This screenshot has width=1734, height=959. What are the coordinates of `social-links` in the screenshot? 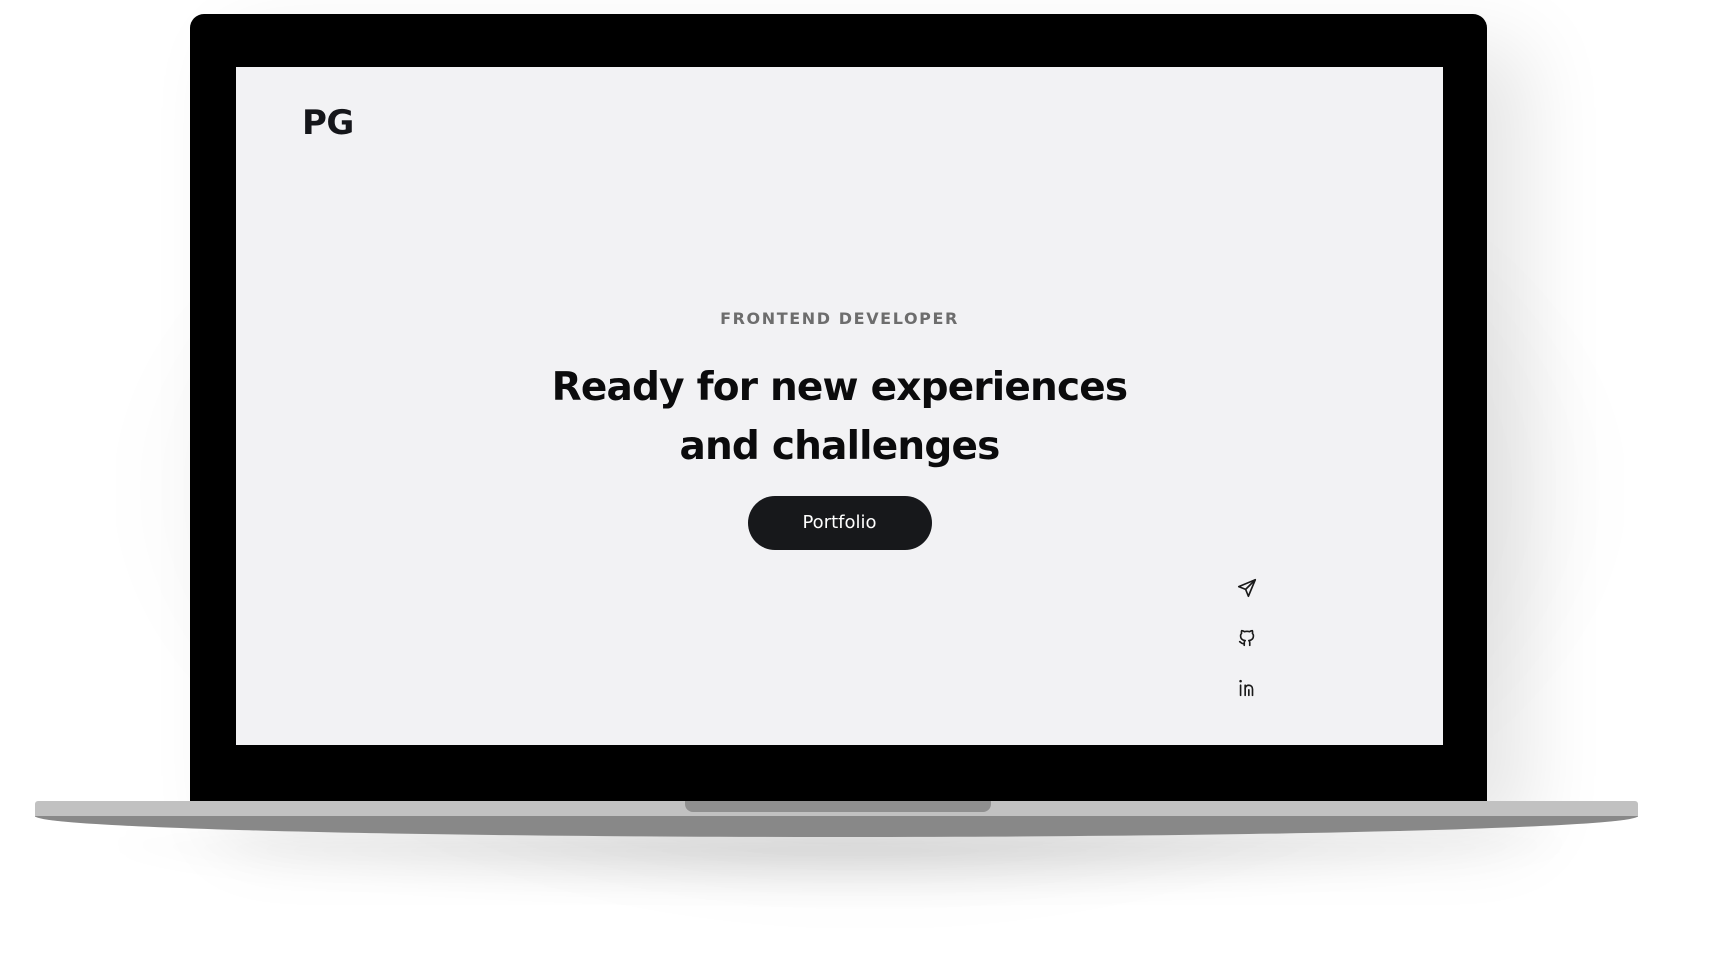 It's located at (1247, 652).